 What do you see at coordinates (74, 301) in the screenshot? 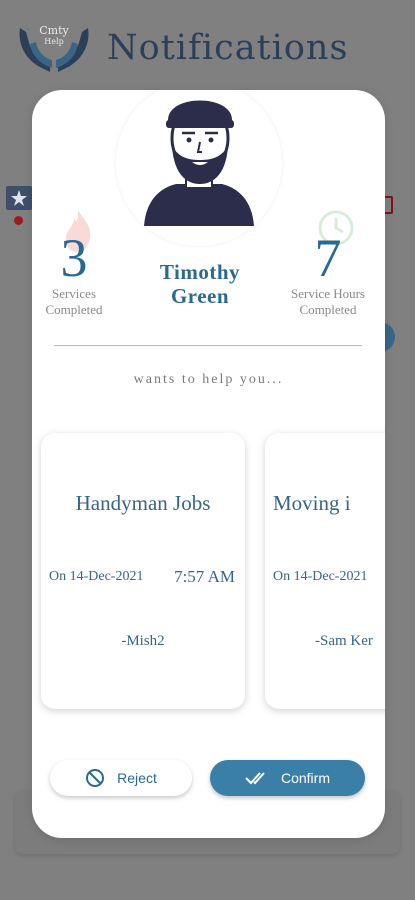
I see `services-completed-label: Services Completed` at bounding box center [74, 301].